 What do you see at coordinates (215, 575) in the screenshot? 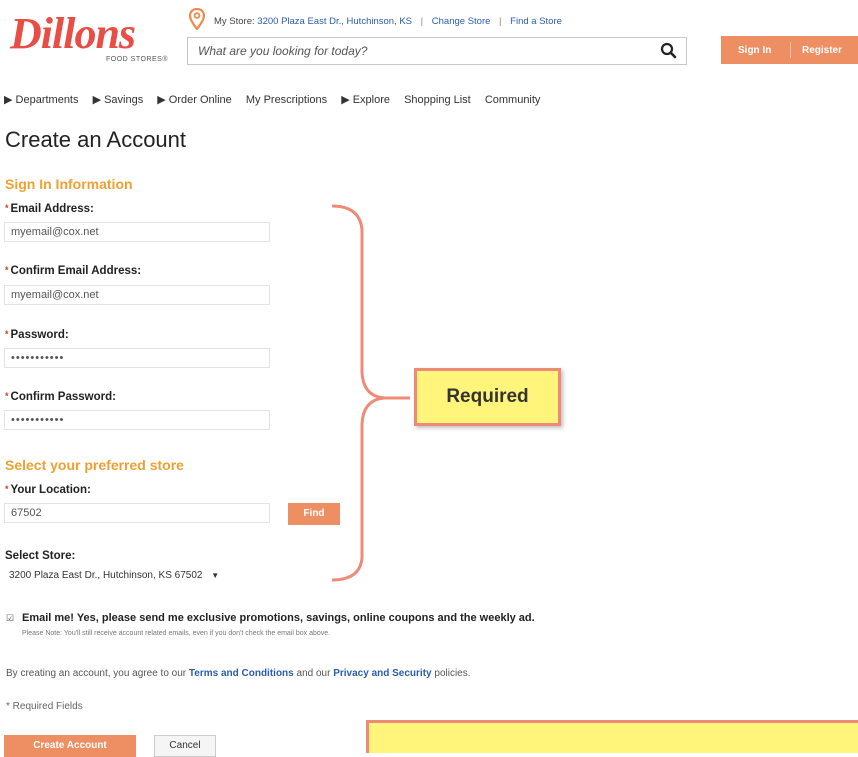
I see `dropdown-arrow-icon: ▼` at bounding box center [215, 575].